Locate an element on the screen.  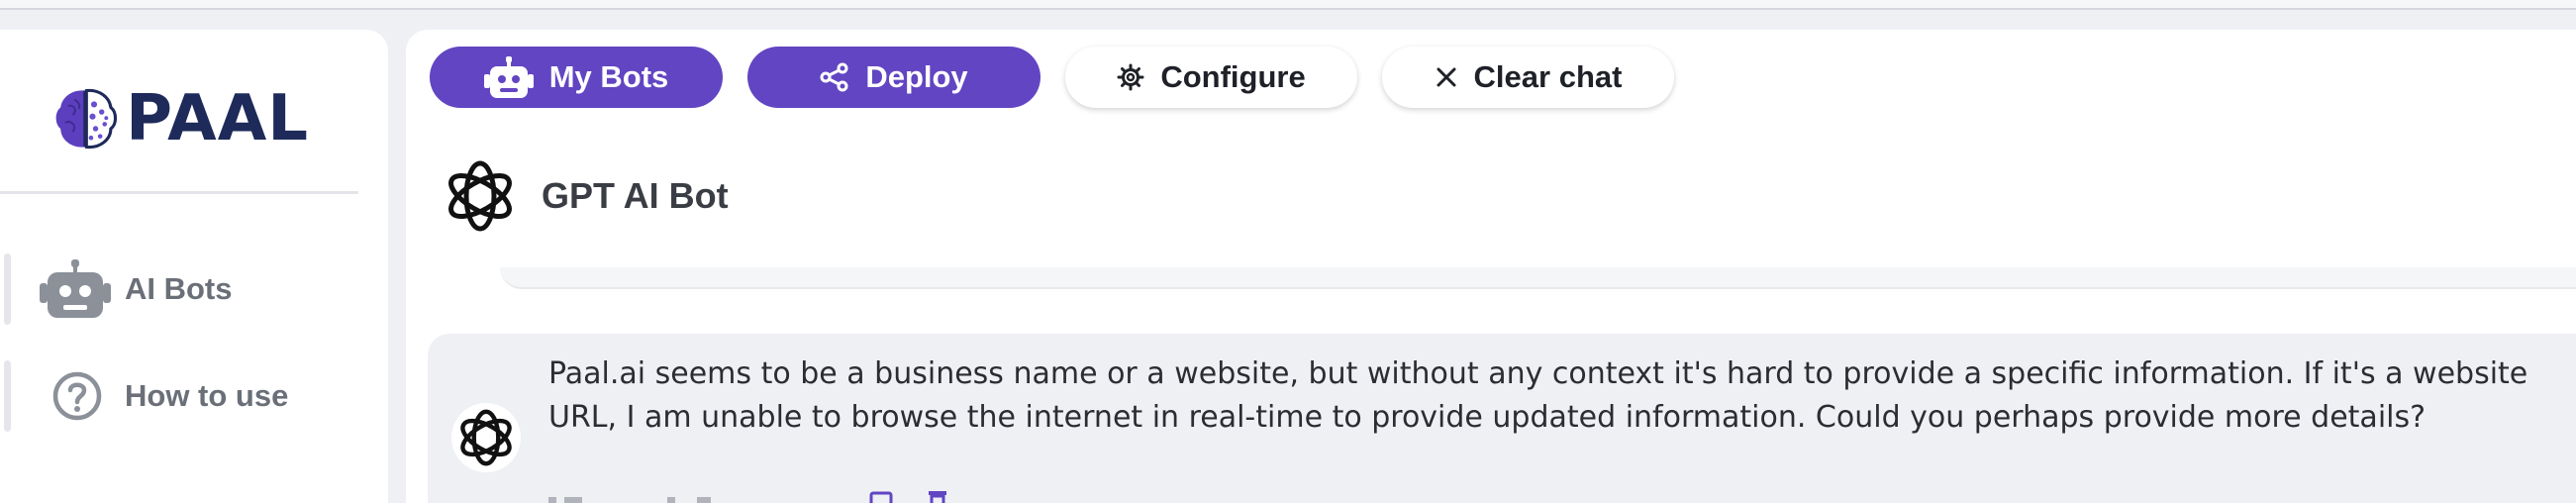
configure-button: Configure is located at coordinates (1211, 77).